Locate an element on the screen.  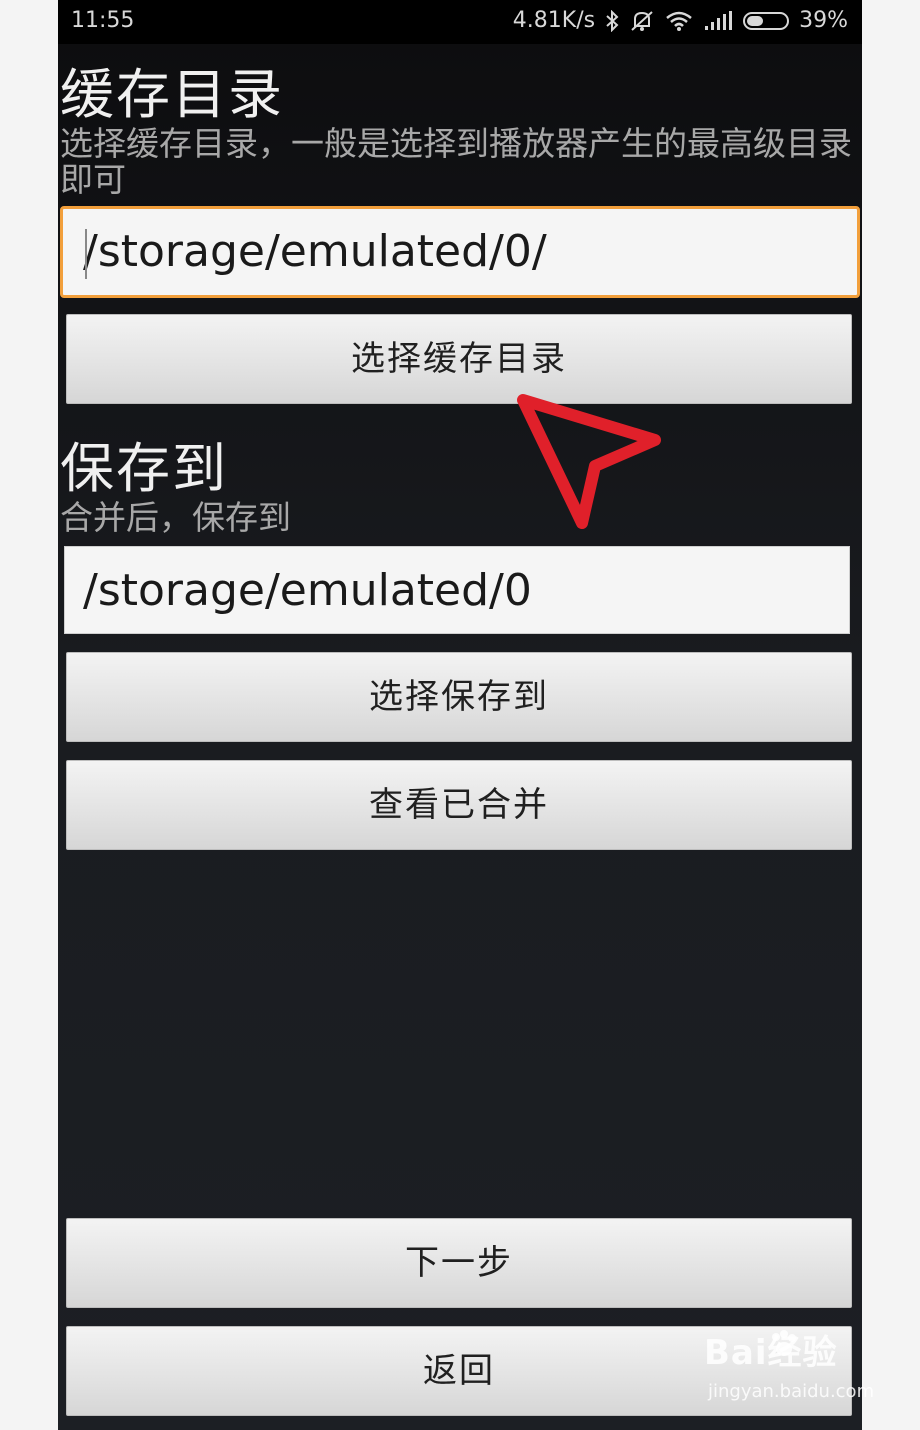
text-caret is located at coordinates (86, 254).